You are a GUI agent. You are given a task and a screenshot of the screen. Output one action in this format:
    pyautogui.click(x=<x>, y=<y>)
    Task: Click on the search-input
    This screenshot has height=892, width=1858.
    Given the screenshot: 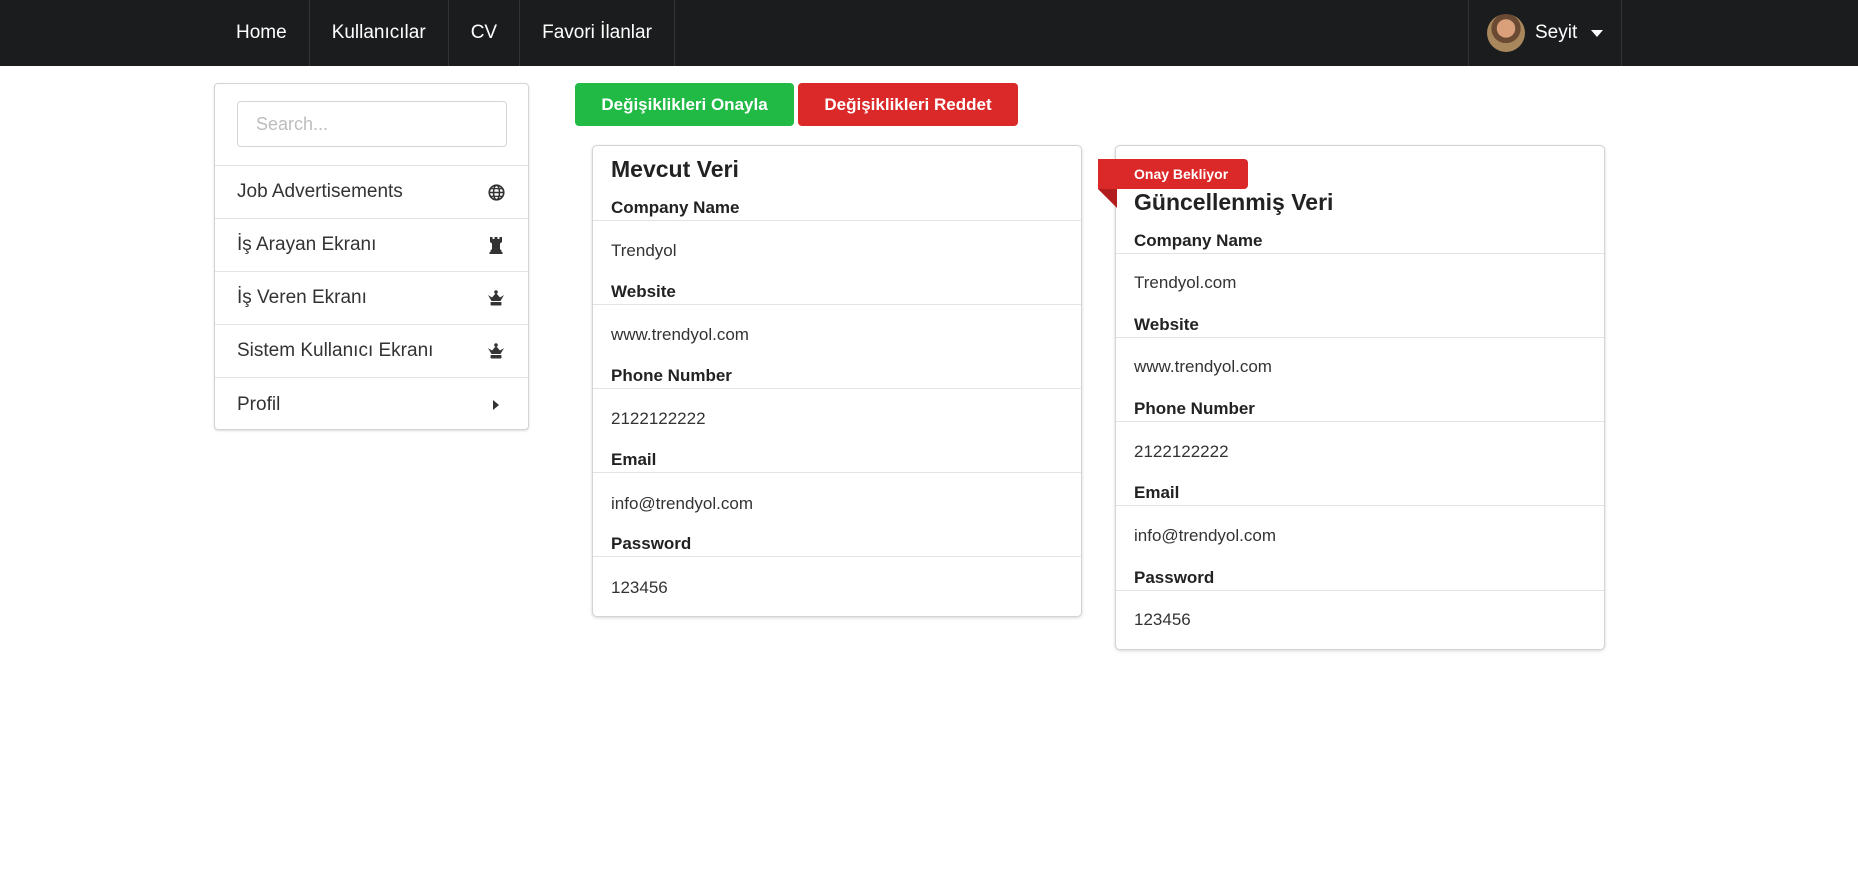 What is the action you would take?
    pyautogui.click(x=372, y=124)
    